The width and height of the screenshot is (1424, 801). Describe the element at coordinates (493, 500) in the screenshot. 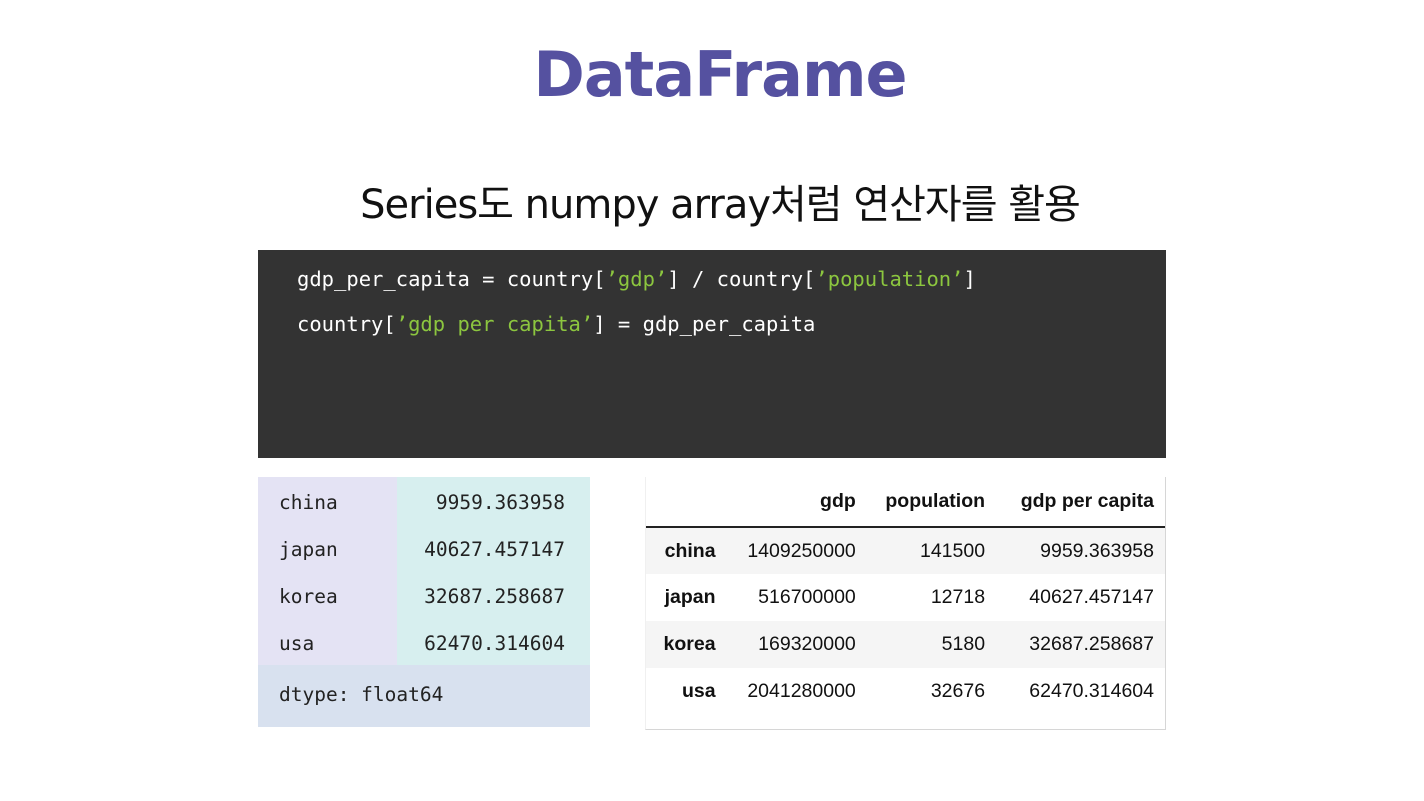

I see `series-value-cell: 9959.363958` at that location.